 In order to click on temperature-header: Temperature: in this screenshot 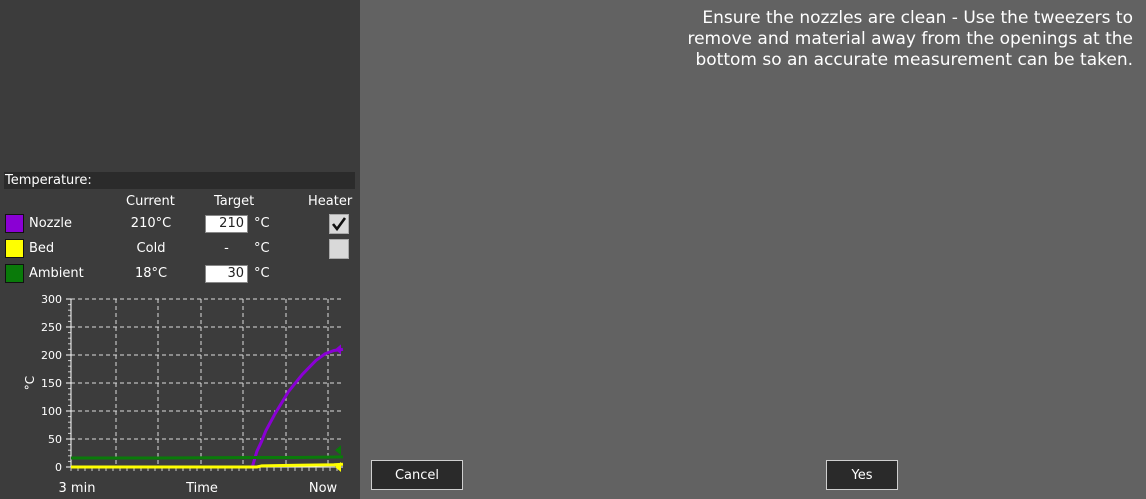, I will do `click(179, 180)`.